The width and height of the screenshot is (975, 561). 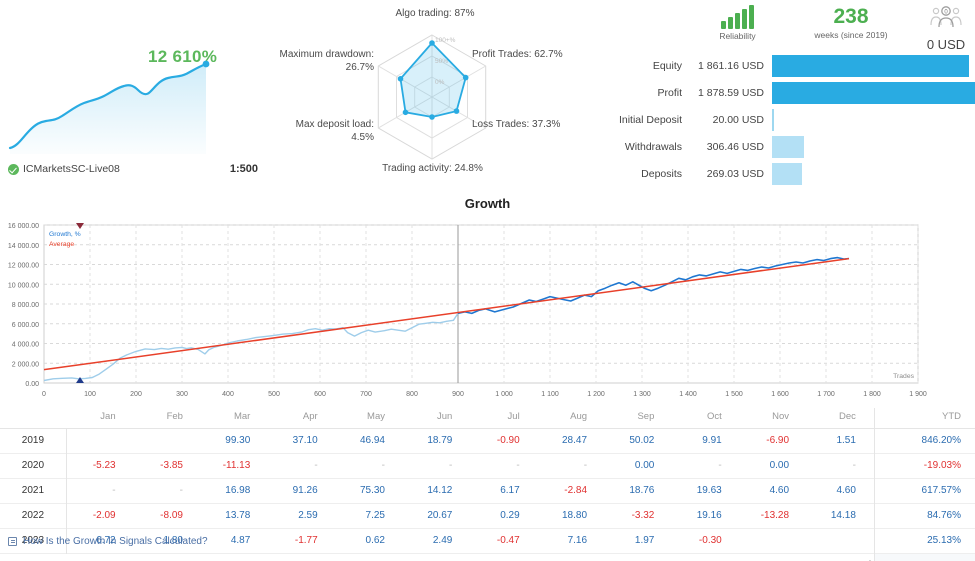 What do you see at coordinates (171, 515) in the screenshot?
I see `table-cell: -8.09` at bounding box center [171, 515].